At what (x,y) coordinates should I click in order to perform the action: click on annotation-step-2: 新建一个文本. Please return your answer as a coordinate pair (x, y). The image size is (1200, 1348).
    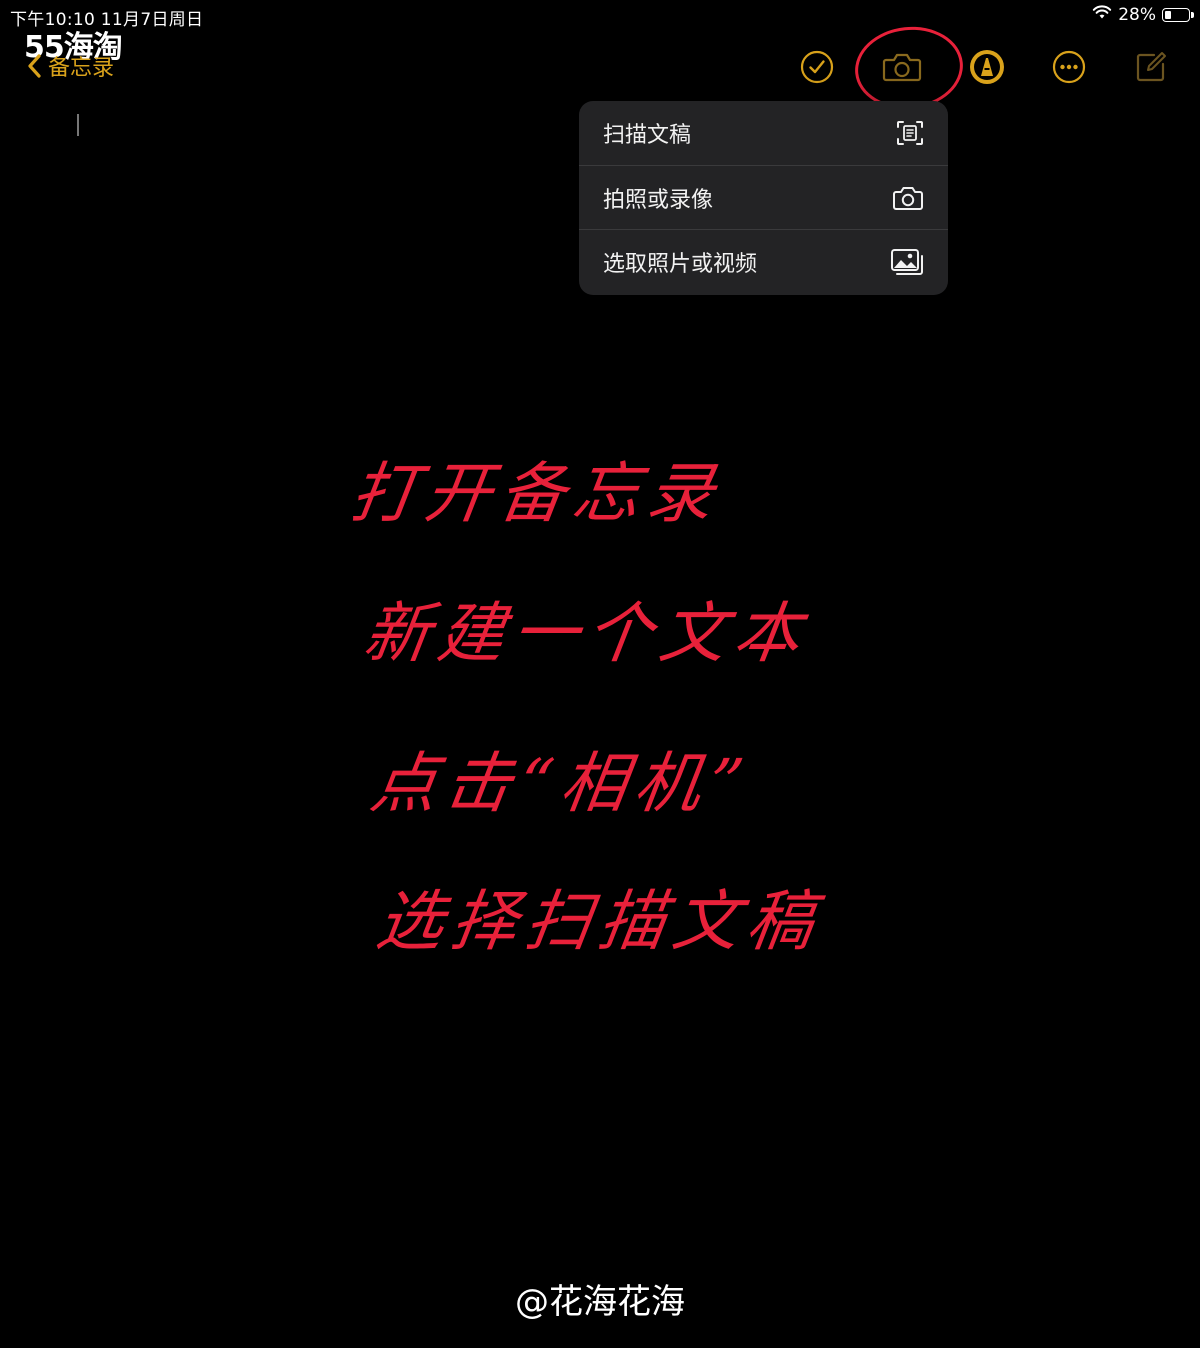
    Looking at the image, I should click on (586, 633).